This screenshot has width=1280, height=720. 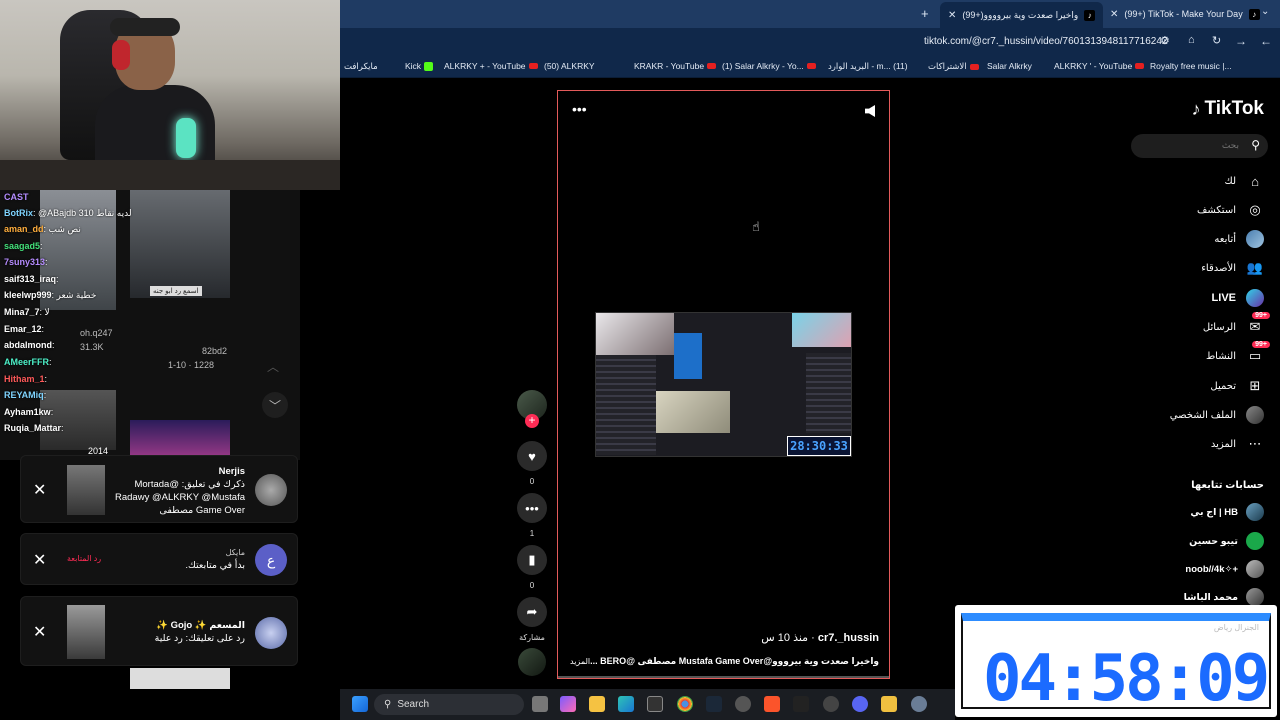 I want to click on chrome-icon, so click(x=685, y=704).